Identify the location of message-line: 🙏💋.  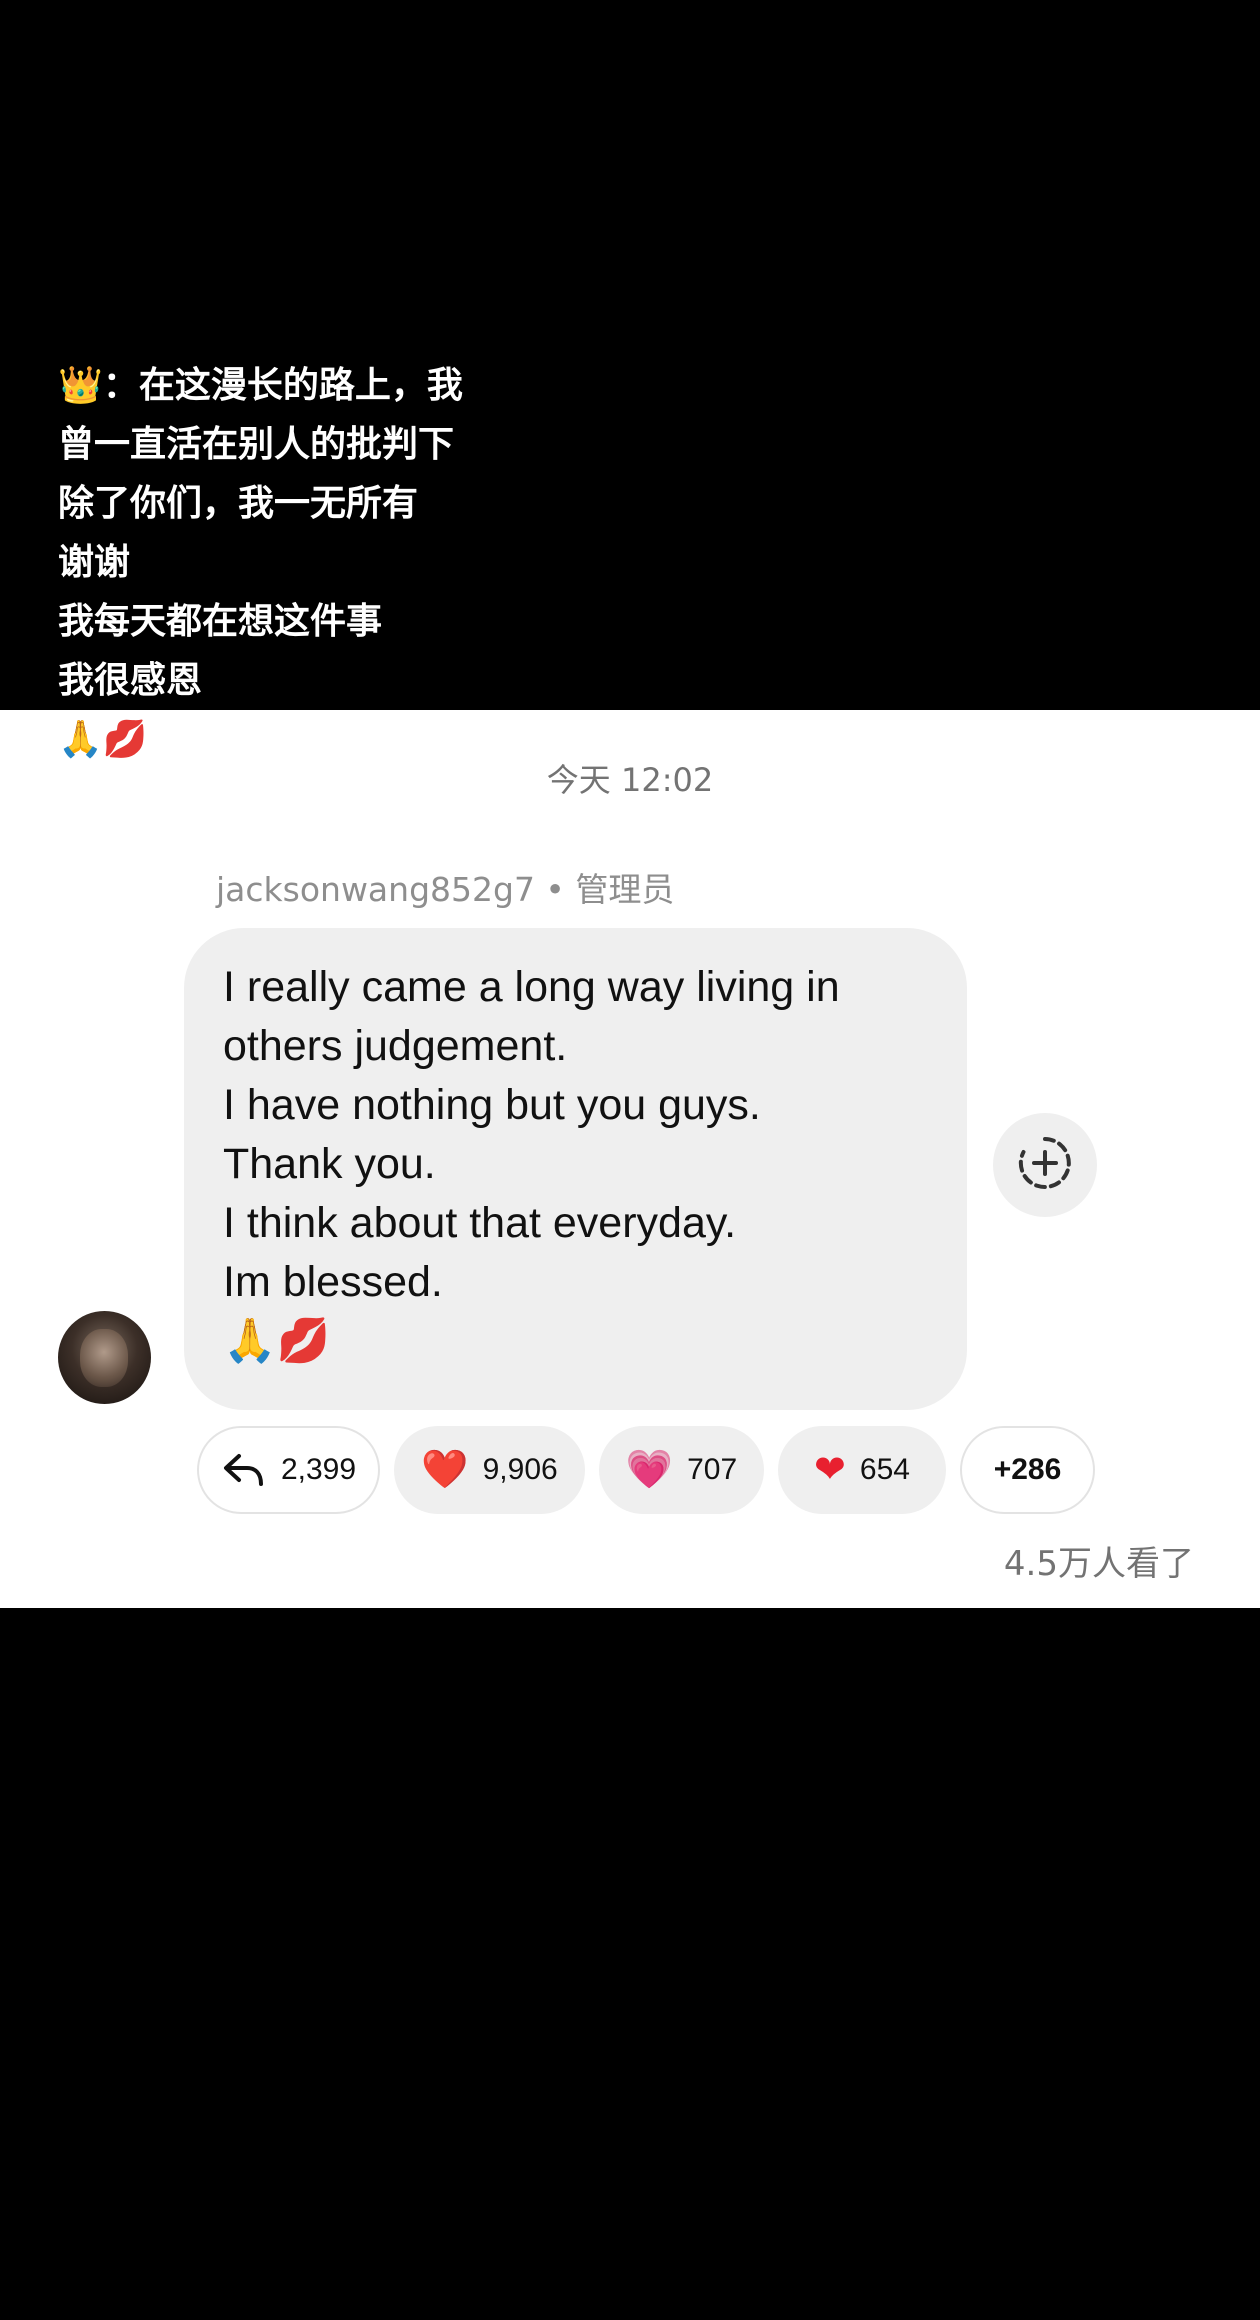
(277, 1341).